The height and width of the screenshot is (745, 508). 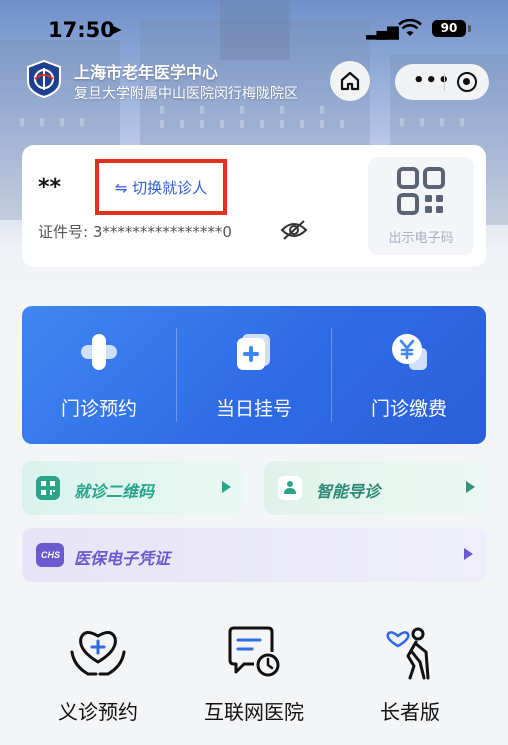 I want to click on plus-cross-icon, so click(x=99, y=352).